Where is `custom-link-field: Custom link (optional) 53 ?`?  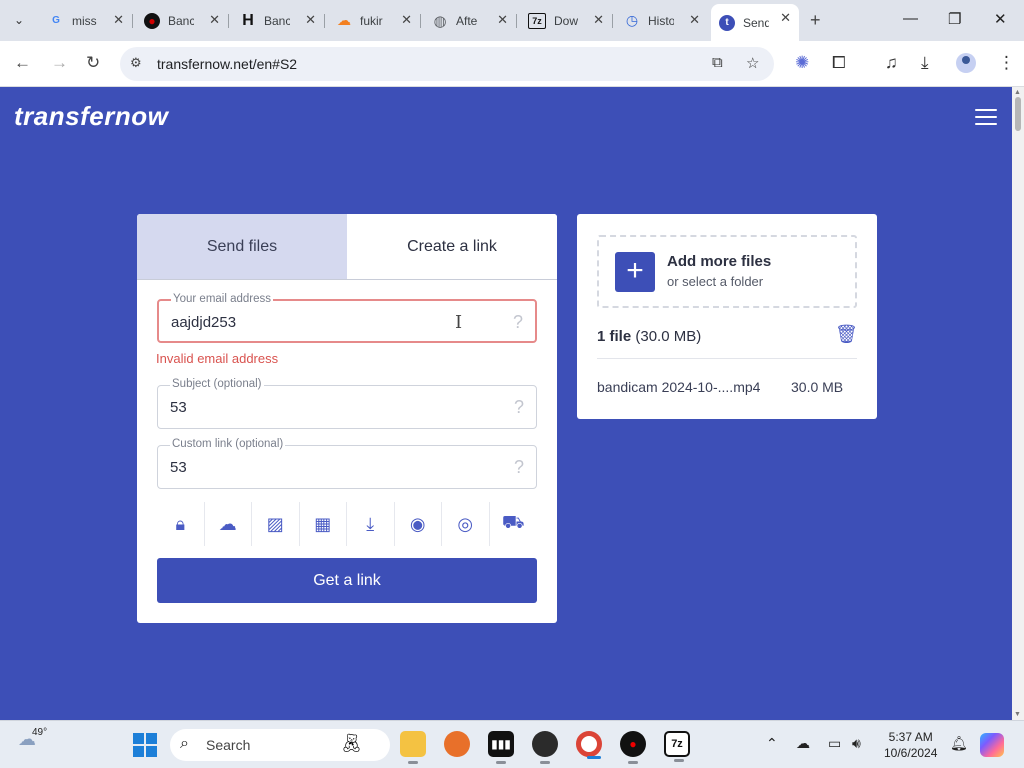
custom-link-field: Custom link (optional) 53 ? is located at coordinates (347, 463).